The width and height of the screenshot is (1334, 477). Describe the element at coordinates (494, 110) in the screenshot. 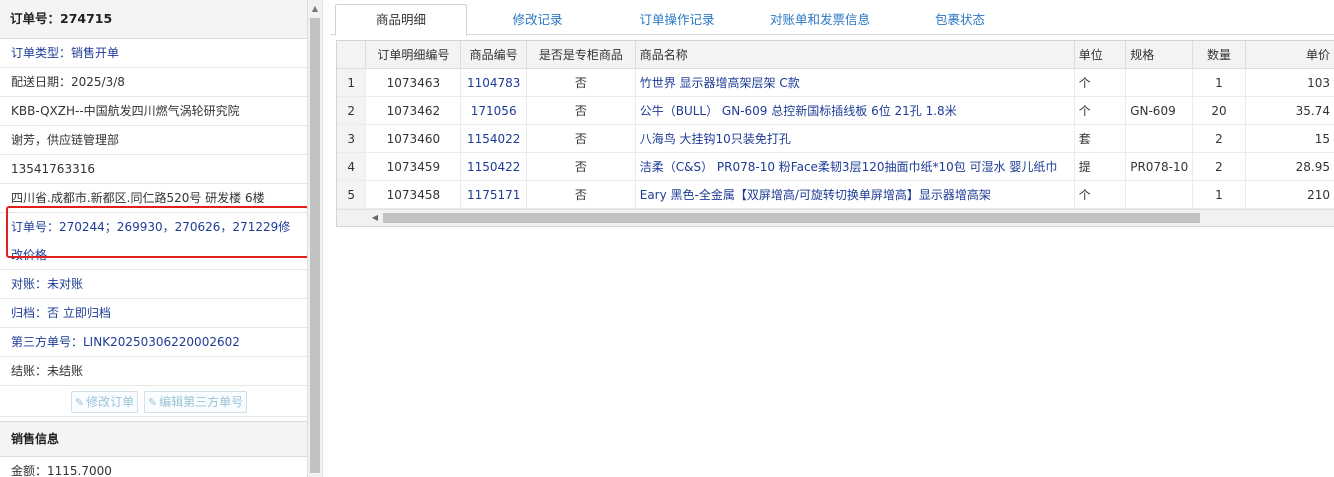

I see `product-no-link: 171056` at that location.